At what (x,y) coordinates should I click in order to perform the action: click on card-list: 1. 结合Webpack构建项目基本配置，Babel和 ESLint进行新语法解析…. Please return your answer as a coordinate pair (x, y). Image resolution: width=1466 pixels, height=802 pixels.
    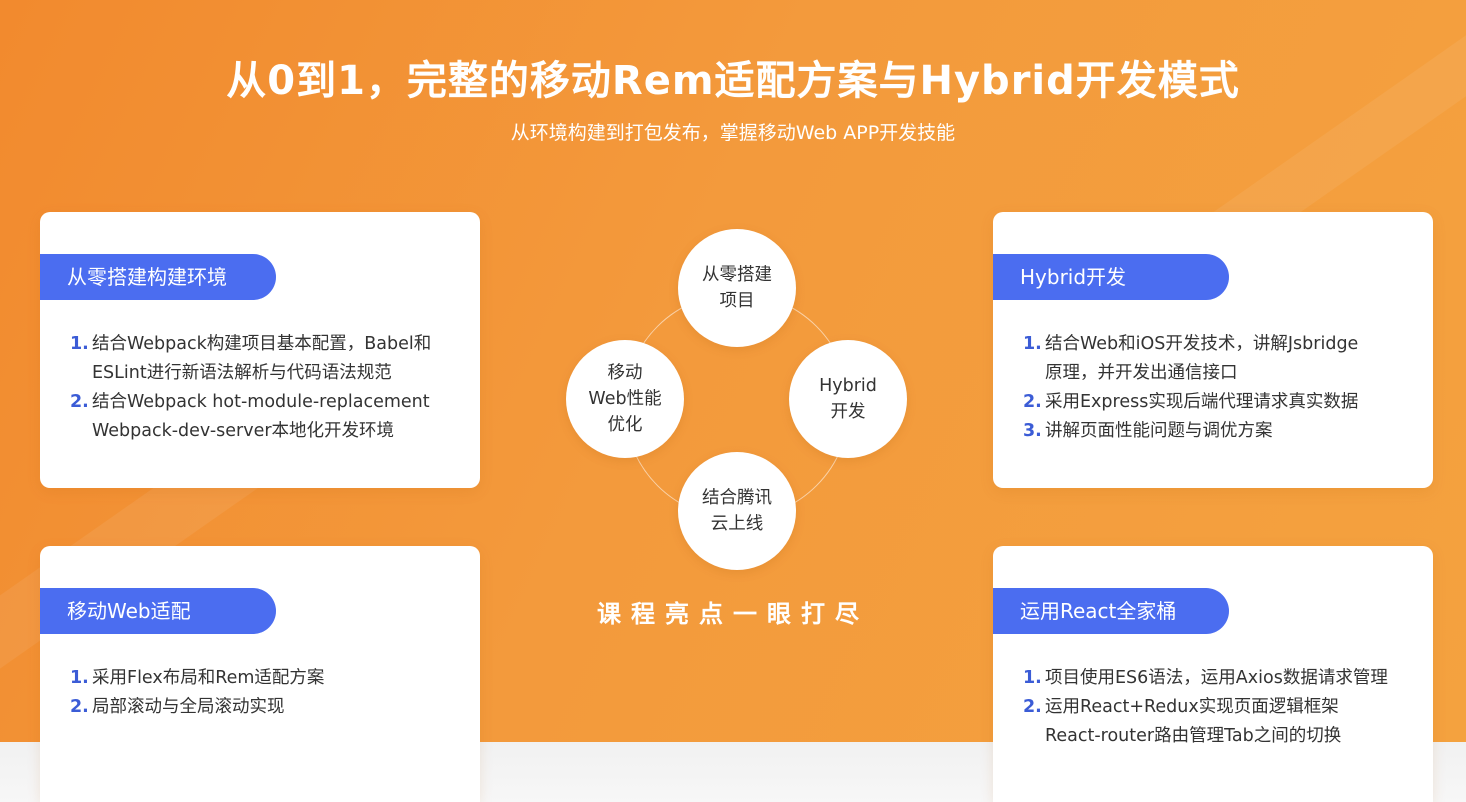
    Looking at the image, I should click on (265, 388).